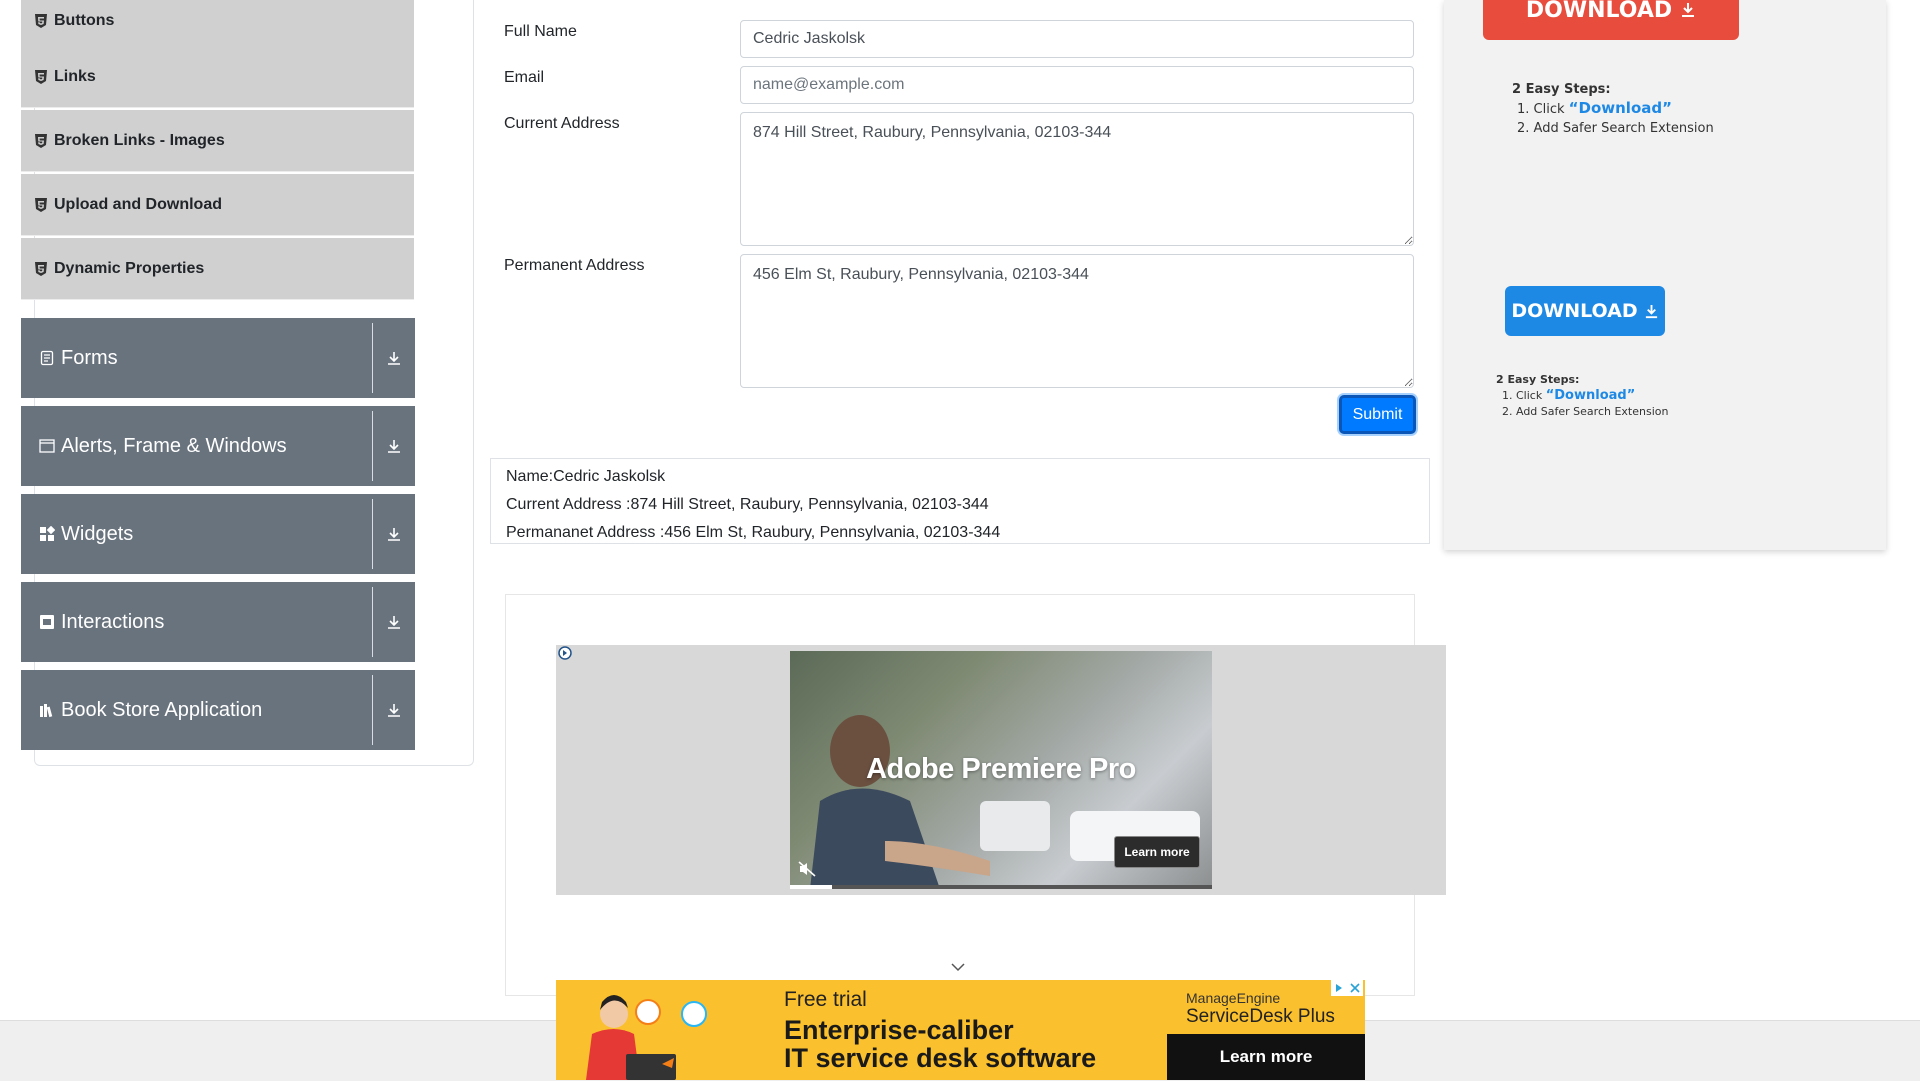 This screenshot has width=1920, height=1081. What do you see at coordinates (47, 358) in the screenshot?
I see `form-icon` at bounding box center [47, 358].